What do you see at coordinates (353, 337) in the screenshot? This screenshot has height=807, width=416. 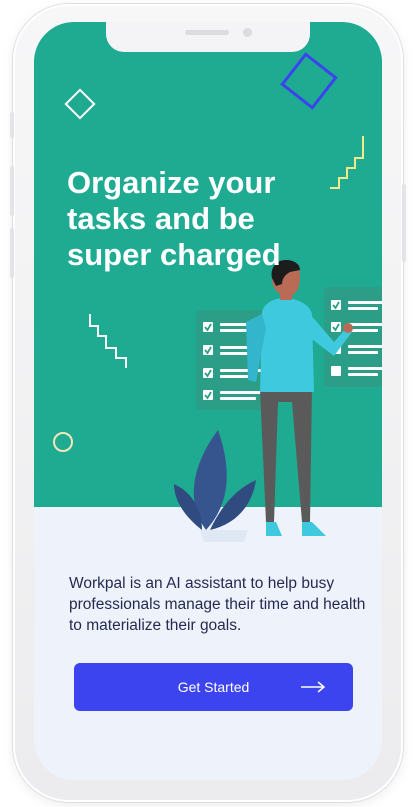 I see `checklist-board-right` at bounding box center [353, 337].